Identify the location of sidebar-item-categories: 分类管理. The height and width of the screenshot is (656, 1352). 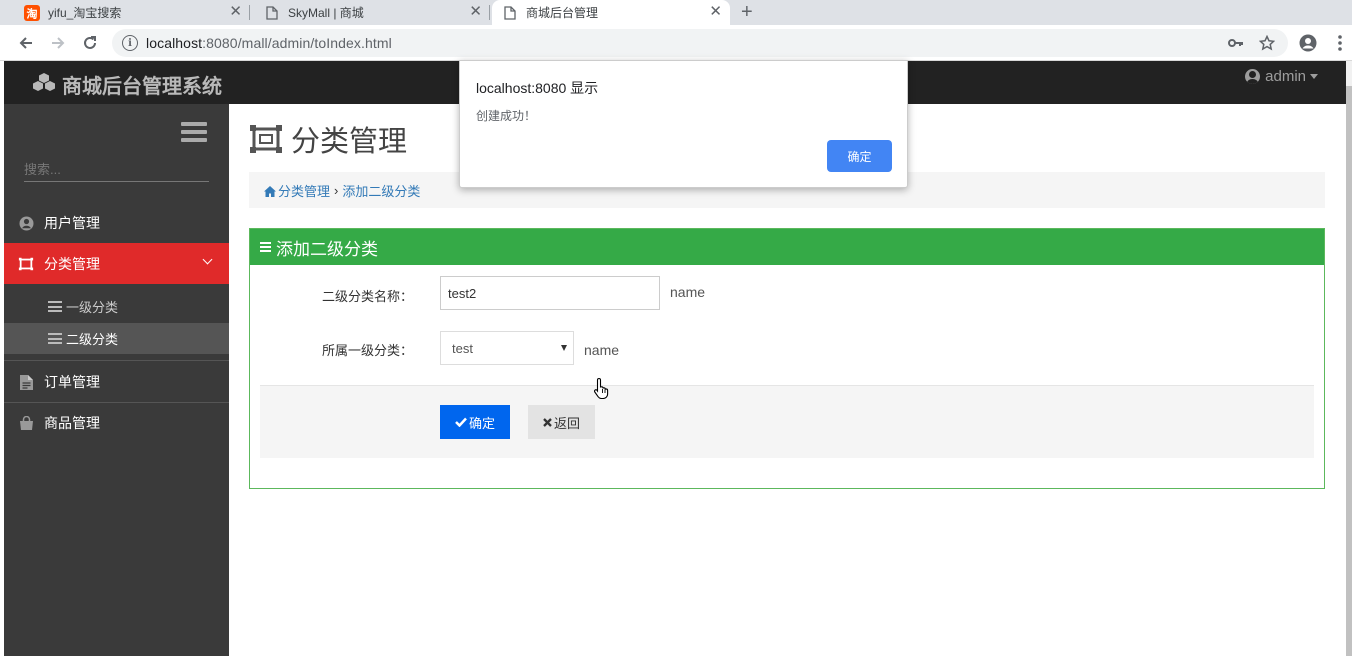
(116, 263).